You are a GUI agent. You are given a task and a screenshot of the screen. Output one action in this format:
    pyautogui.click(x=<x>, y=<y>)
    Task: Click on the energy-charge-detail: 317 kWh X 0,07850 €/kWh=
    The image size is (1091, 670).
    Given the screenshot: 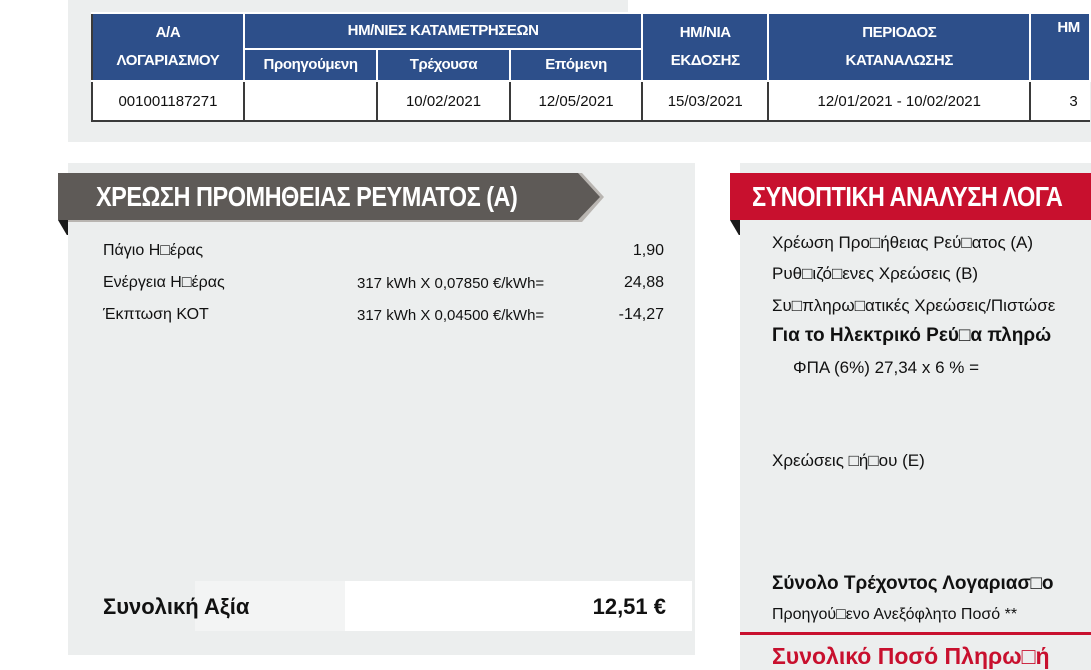 What is the action you would take?
    pyautogui.click(x=451, y=283)
    